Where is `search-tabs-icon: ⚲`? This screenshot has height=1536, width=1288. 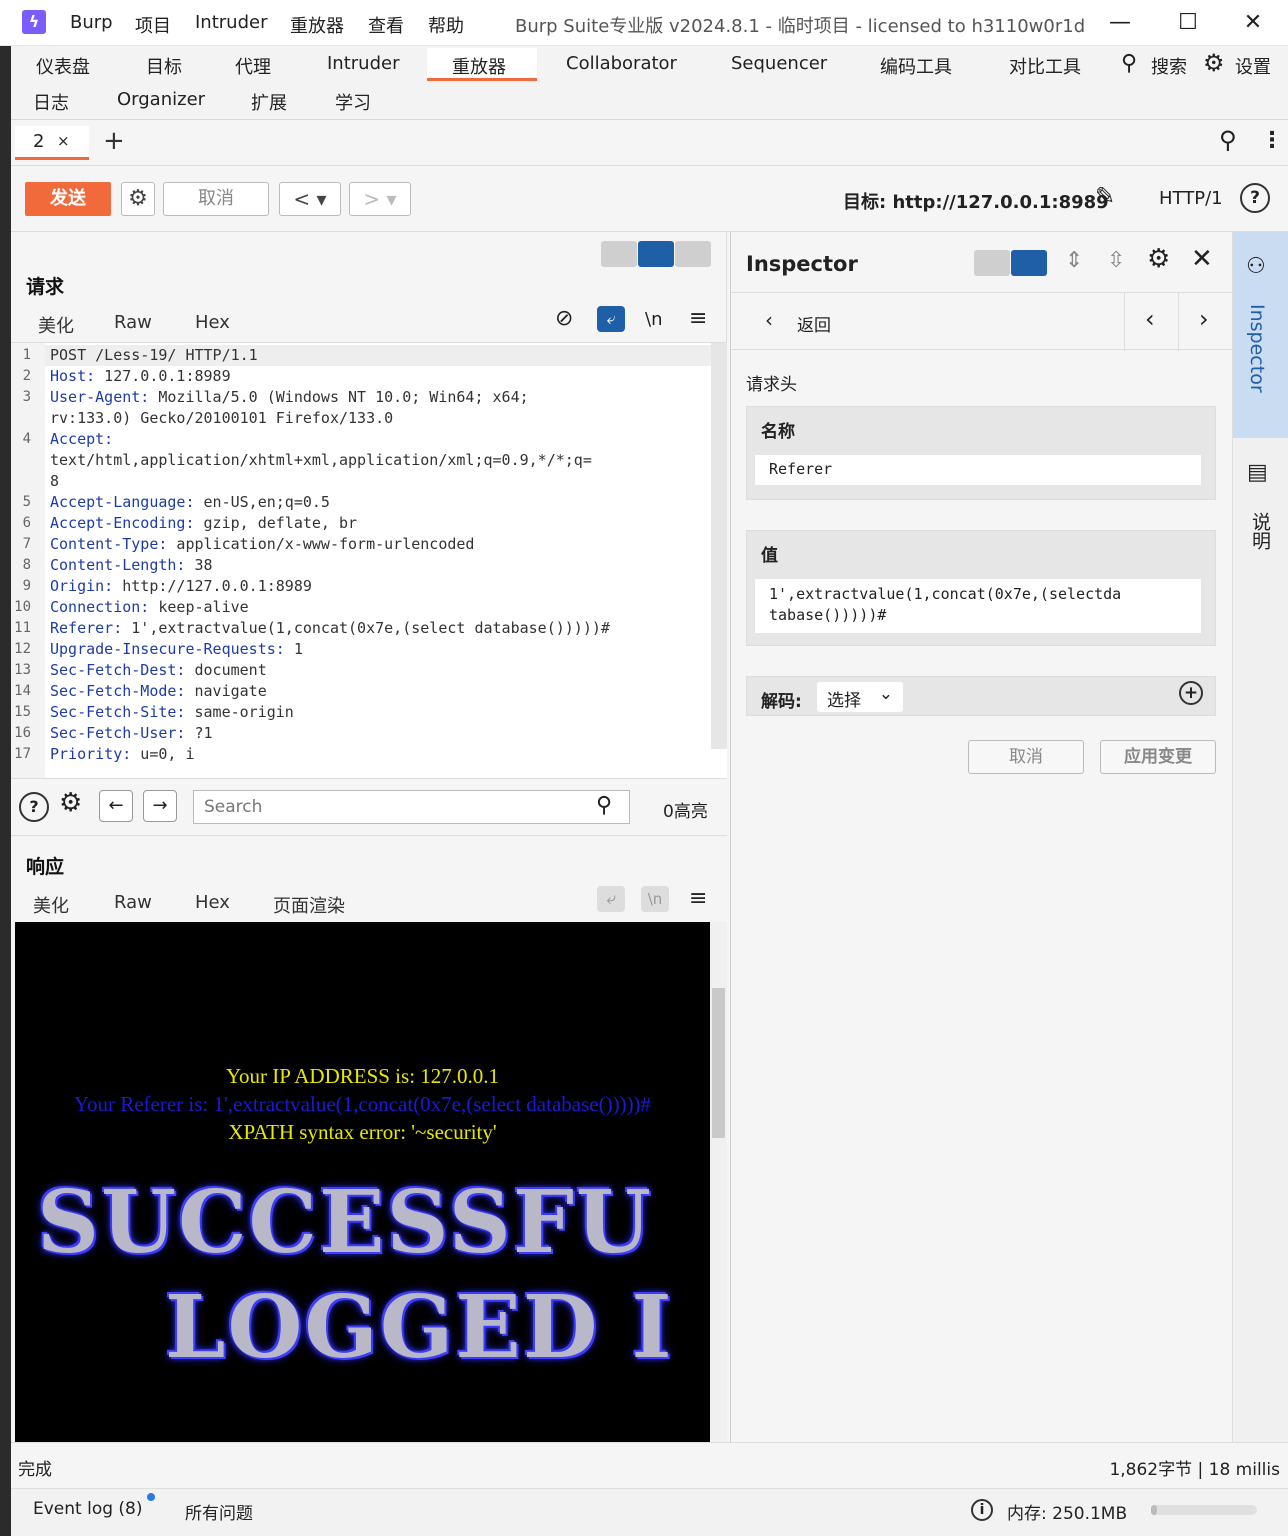 search-tabs-icon: ⚲ is located at coordinates (1228, 140).